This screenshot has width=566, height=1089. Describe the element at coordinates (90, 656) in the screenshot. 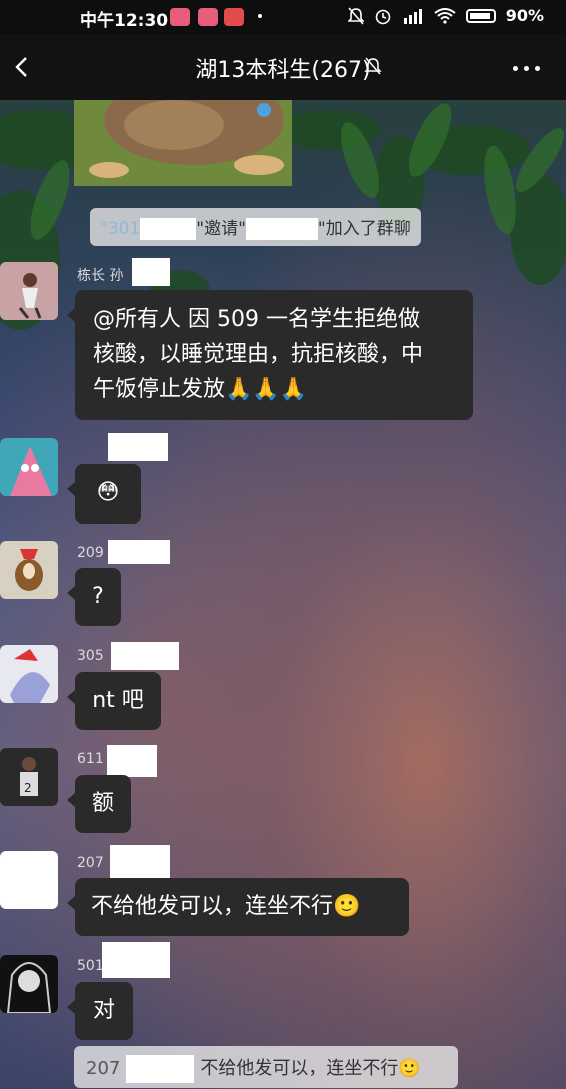

I see `sender-name: 305` at that location.